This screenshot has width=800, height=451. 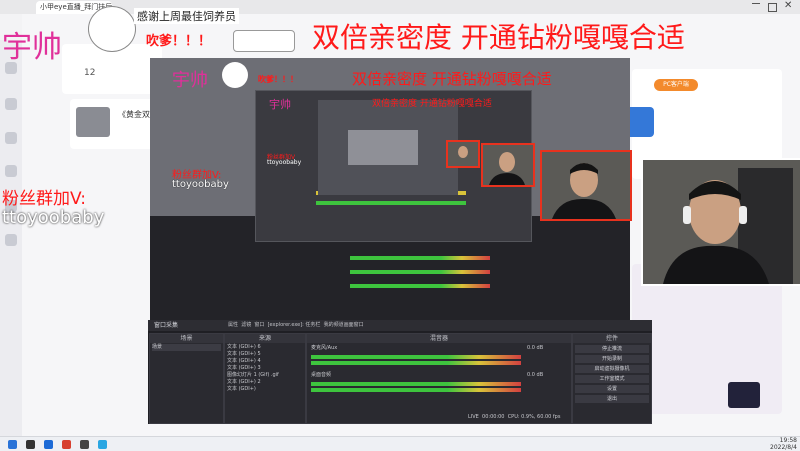 I want to click on system-clock: 19:58 2022/8/4, so click(x=783, y=444).